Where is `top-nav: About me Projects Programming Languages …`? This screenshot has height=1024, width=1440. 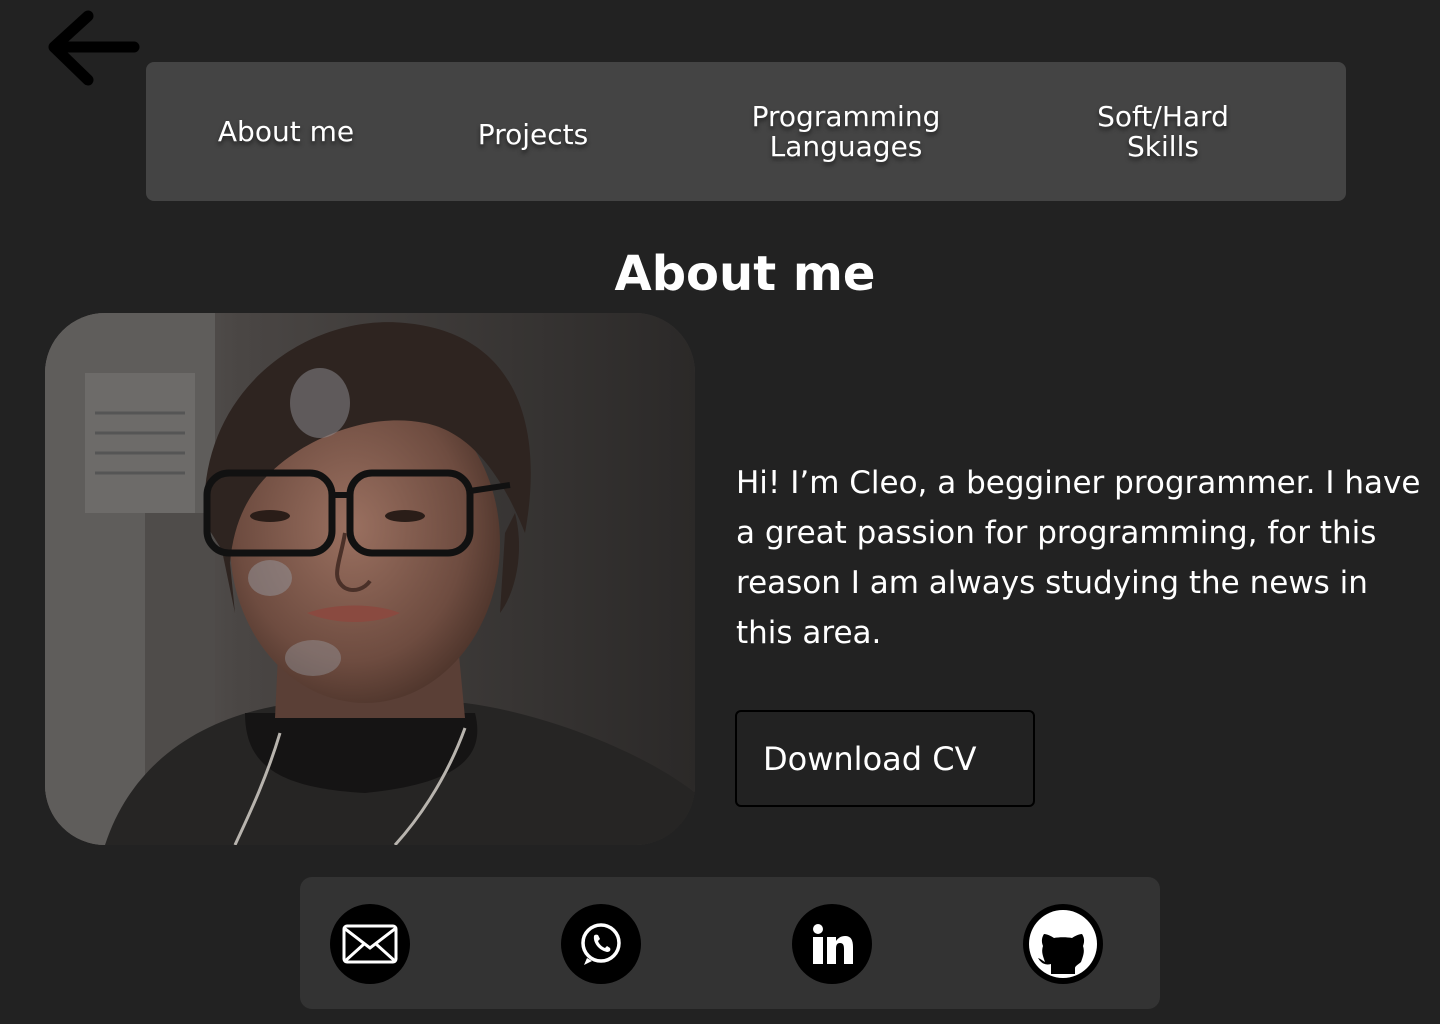
top-nav: About me Projects Programming Languages … is located at coordinates (746, 131).